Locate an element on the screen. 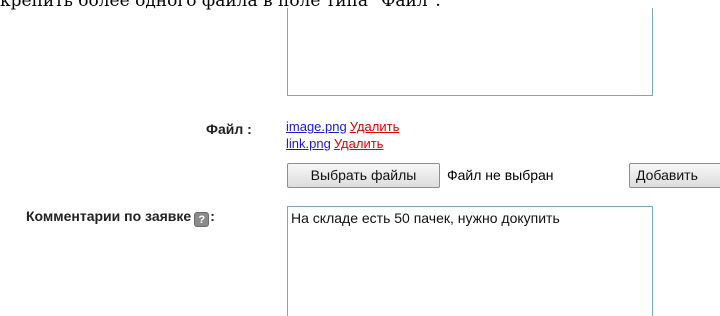 The width and height of the screenshot is (720, 316). file-row: link.png Удалить is located at coordinates (342, 143).